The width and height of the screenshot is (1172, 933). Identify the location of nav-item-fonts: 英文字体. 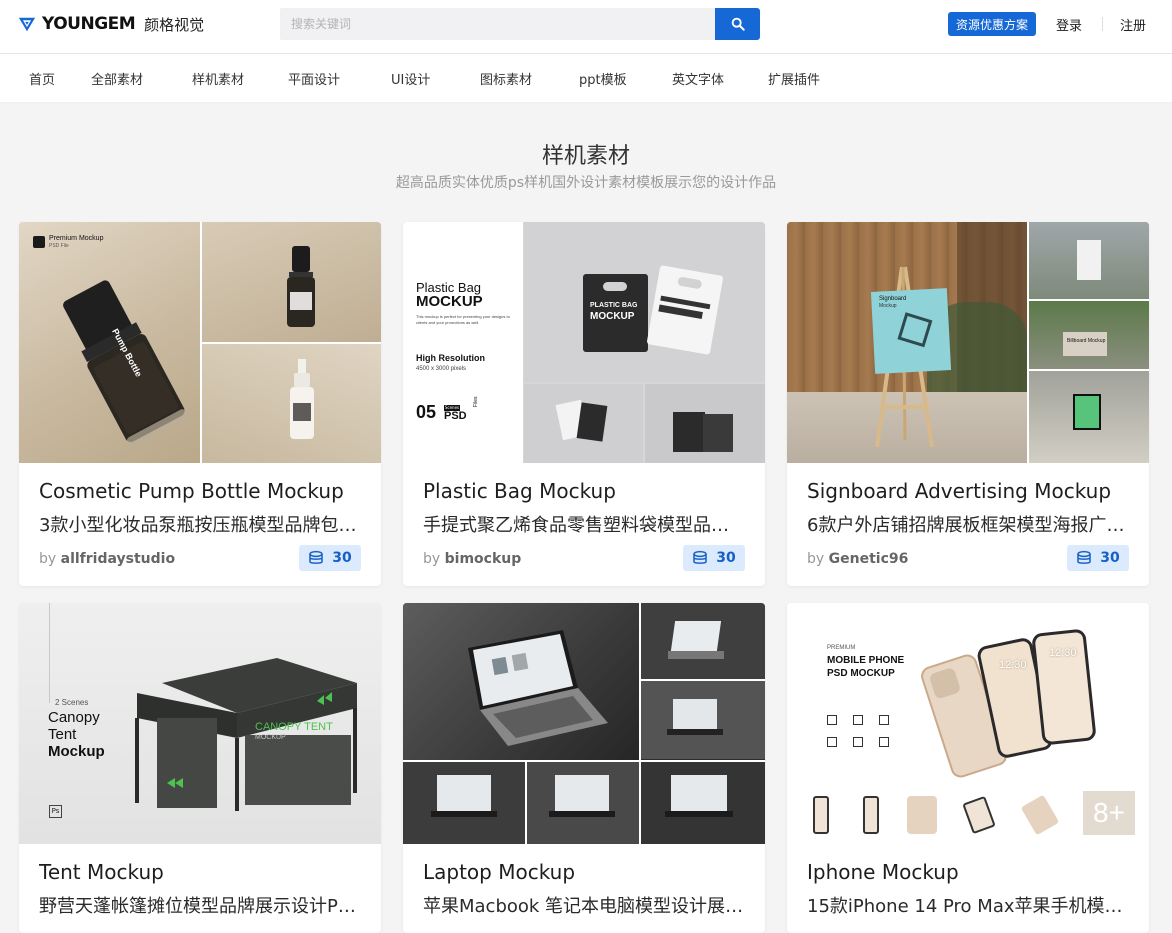
(698, 78).